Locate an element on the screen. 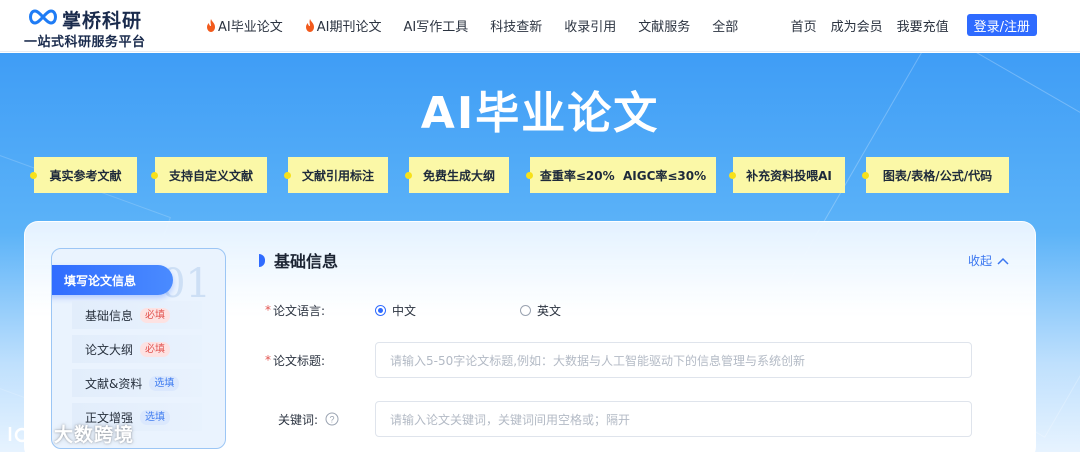 The width and height of the screenshot is (1080, 452). hero-title: AI毕业论文 is located at coordinates (540, 113).